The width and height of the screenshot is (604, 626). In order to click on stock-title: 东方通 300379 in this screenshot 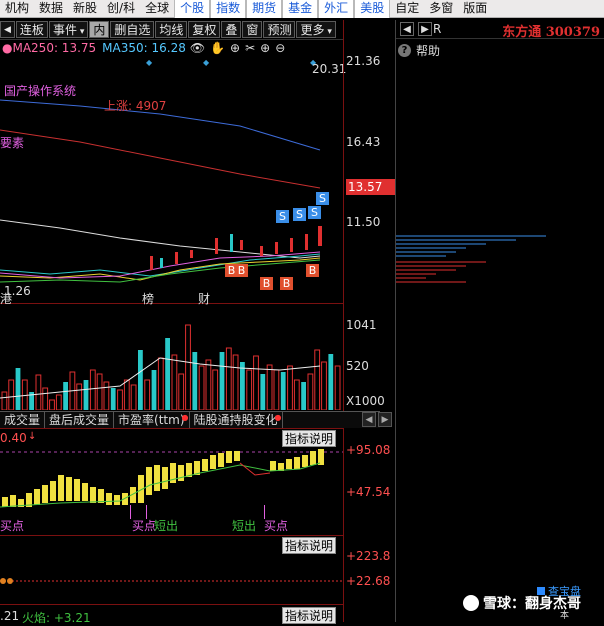, I will do `click(551, 32)`.